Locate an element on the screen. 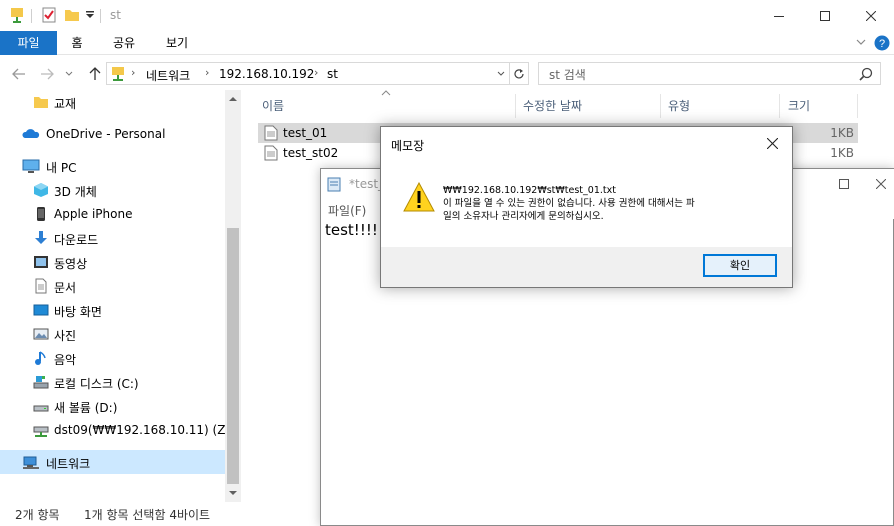 Image resolution: width=894 pixels, height=526 pixels. recent-locations-button is located at coordinates (69, 74).